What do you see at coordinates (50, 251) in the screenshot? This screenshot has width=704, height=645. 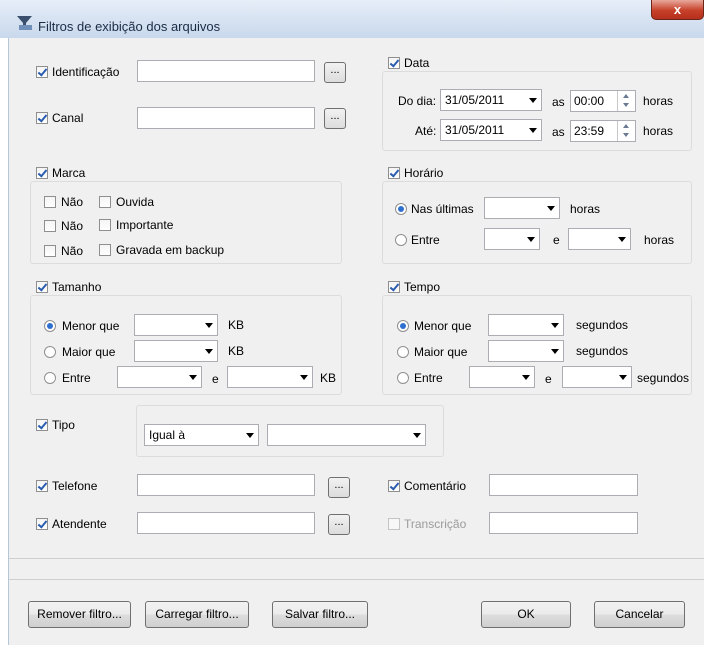 I see `marca-nao-backup-checkbox` at bounding box center [50, 251].